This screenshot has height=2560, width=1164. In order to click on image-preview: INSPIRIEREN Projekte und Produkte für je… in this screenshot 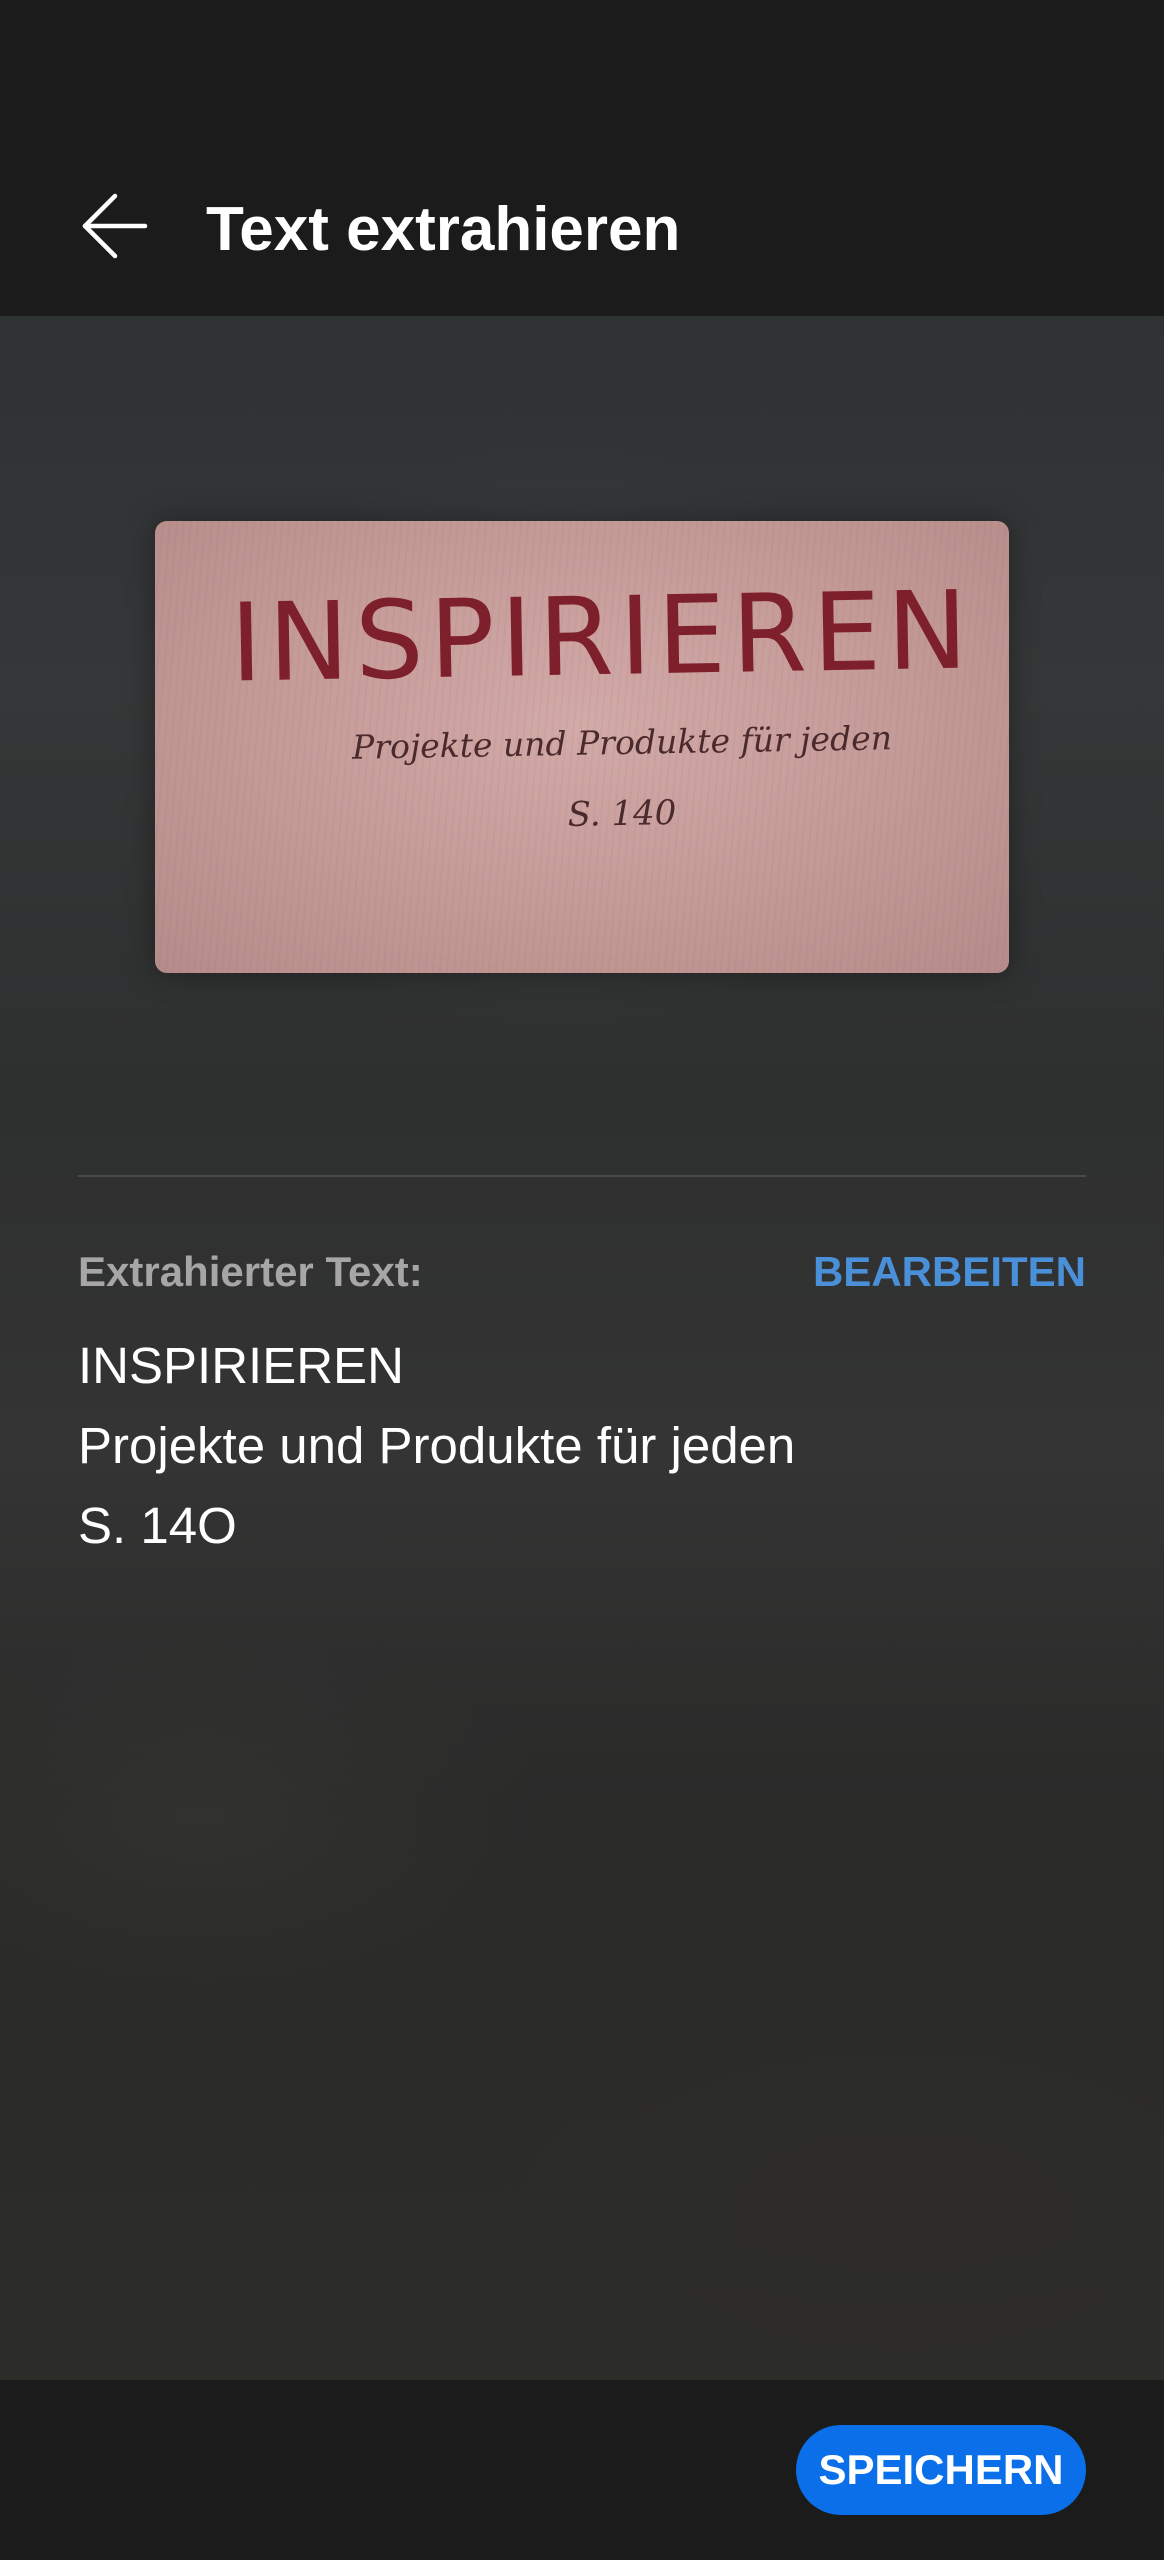, I will do `click(582, 747)`.